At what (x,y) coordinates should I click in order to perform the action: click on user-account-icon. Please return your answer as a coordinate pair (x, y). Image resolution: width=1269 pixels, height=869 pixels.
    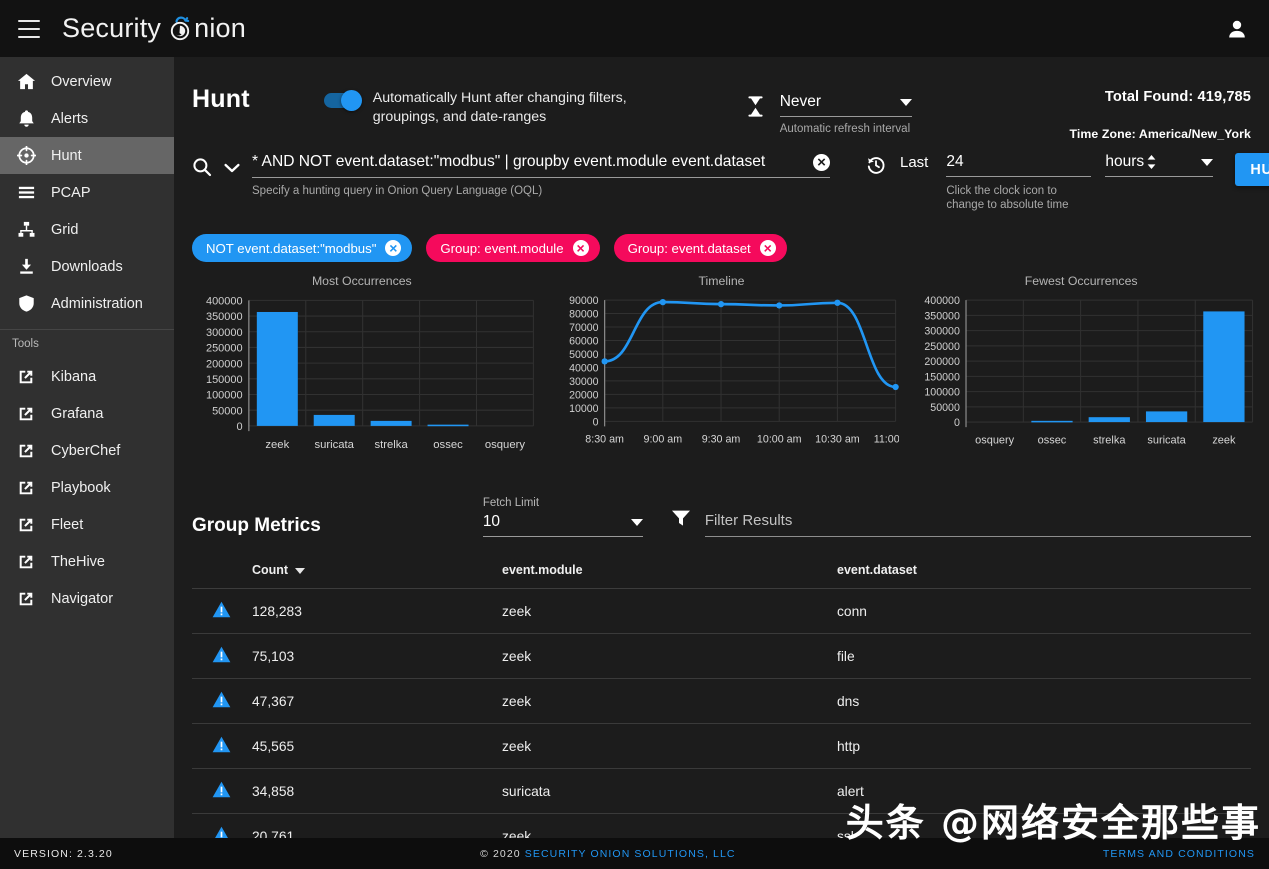
    Looking at the image, I should click on (1237, 29).